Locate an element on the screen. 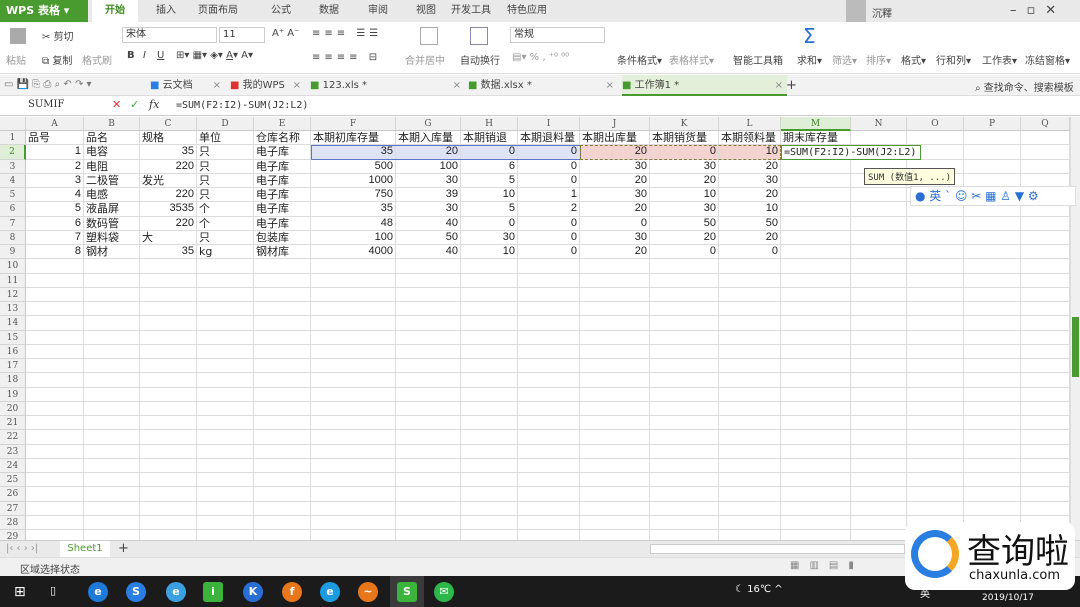  cell-H16 is located at coordinates (489, 351).